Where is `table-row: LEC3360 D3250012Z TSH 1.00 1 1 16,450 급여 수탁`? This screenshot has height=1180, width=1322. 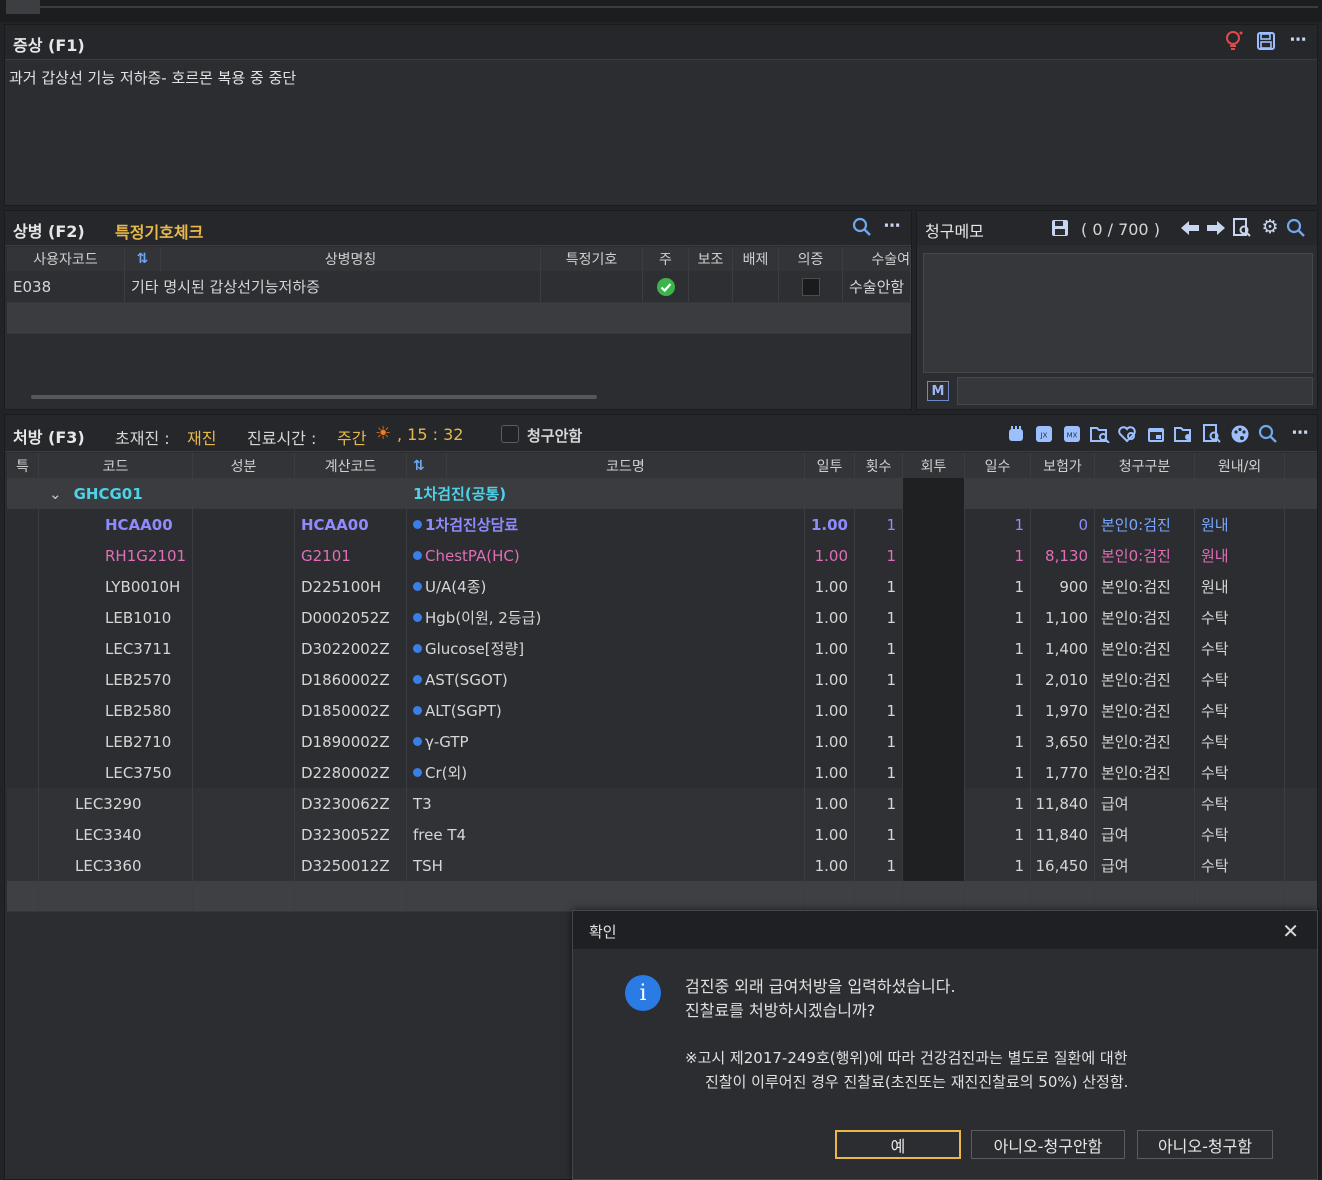 table-row: LEC3360 D3250012Z TSH 1.00 1 1 16,450 급여 수탁 is located at coordinates (662, 866).